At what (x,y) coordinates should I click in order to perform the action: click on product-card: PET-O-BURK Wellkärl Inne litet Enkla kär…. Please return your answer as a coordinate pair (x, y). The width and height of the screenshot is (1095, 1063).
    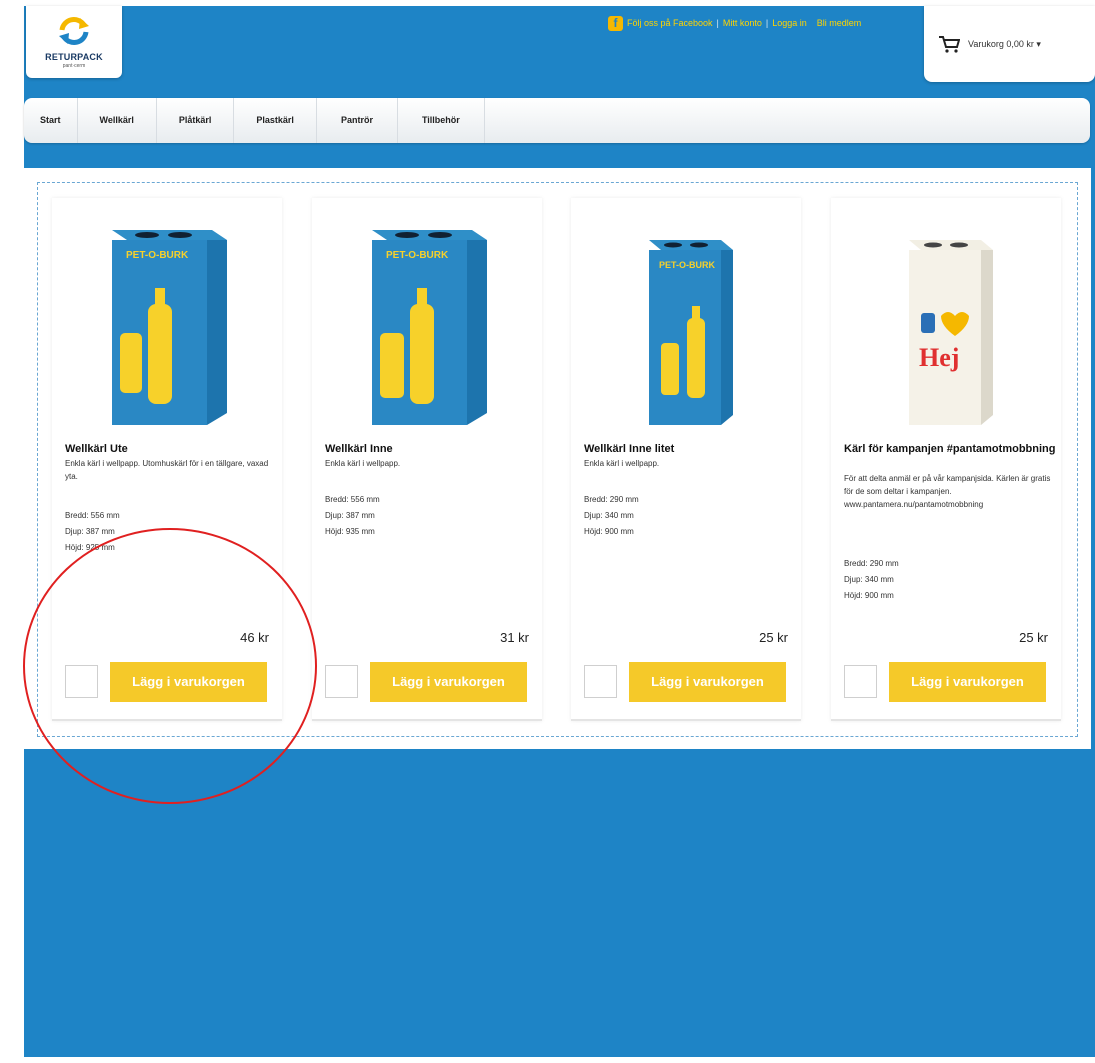
    Looking at the image, I should click on (686, 459).